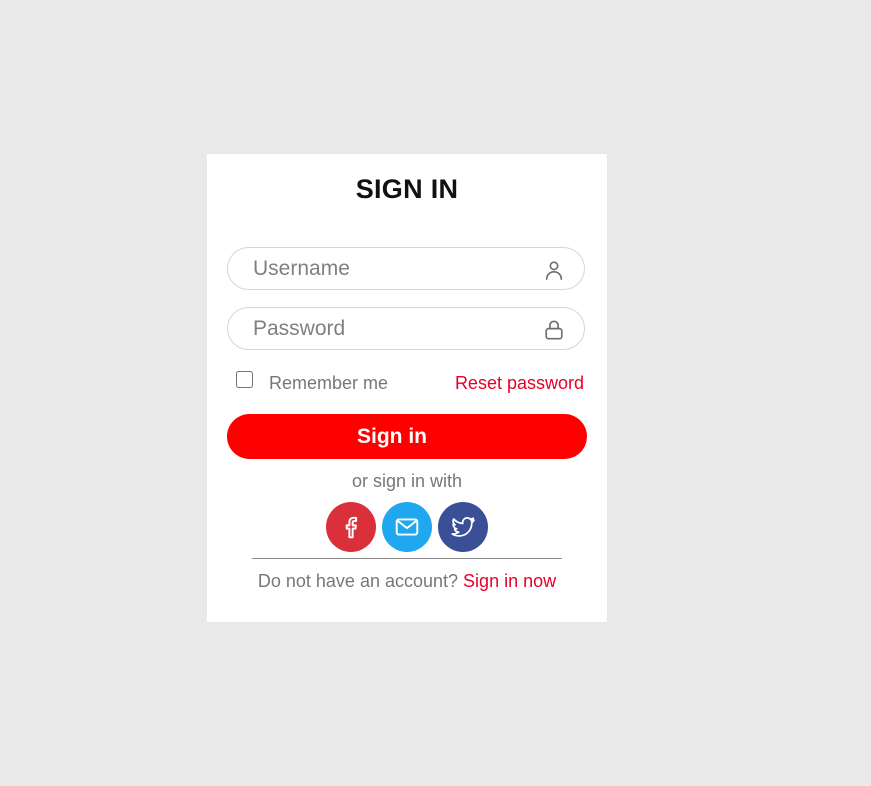 This screenshot has height=786, width=871. I want to click on page-title: SIGN IN, so click(407, 189).